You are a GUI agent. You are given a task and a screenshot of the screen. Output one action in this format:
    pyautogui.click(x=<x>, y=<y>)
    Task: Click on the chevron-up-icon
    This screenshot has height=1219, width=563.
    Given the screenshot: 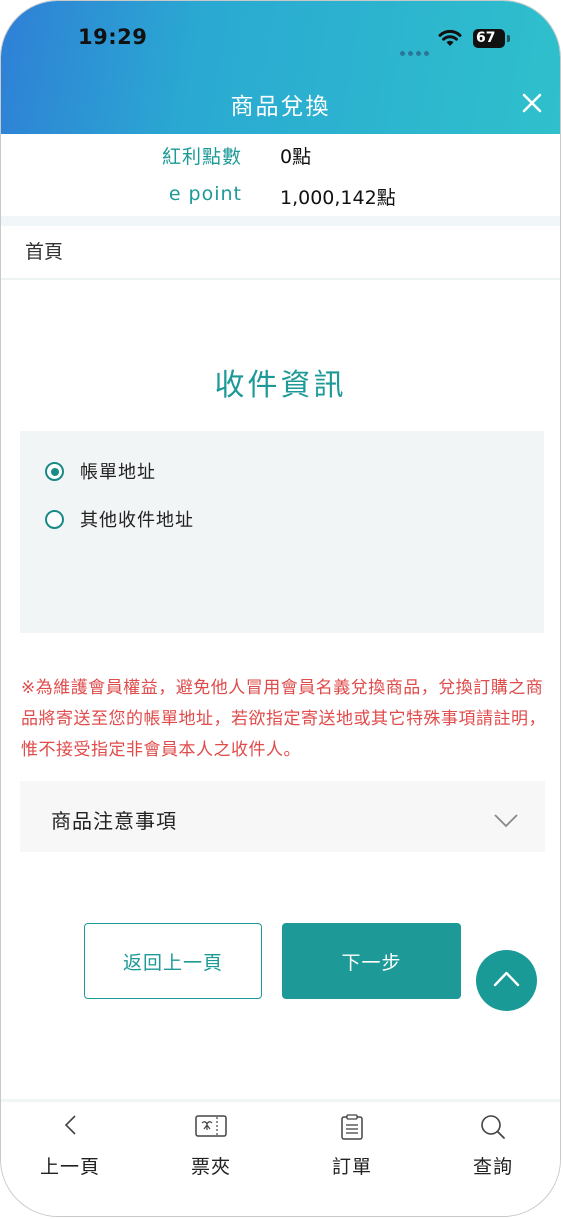 What is the action you would take?
    pyautogui.click(x=506, y=979)
    